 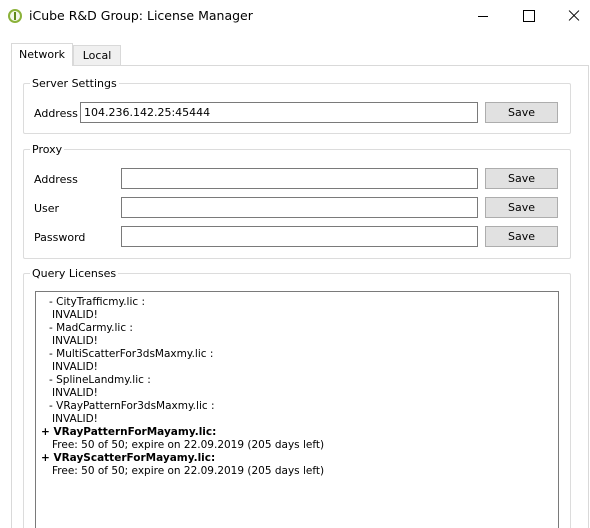 What do you see at coordinates (297, 309) in the screenshot?
I see `license-entry: - CityTrafficmy.lic : INVALID!` at bounding box center [297, 309].